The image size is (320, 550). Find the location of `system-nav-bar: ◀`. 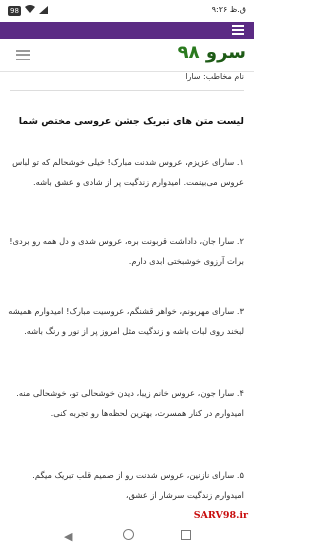

system-nav-bar: ◀ is located at coordinates (127, 536).